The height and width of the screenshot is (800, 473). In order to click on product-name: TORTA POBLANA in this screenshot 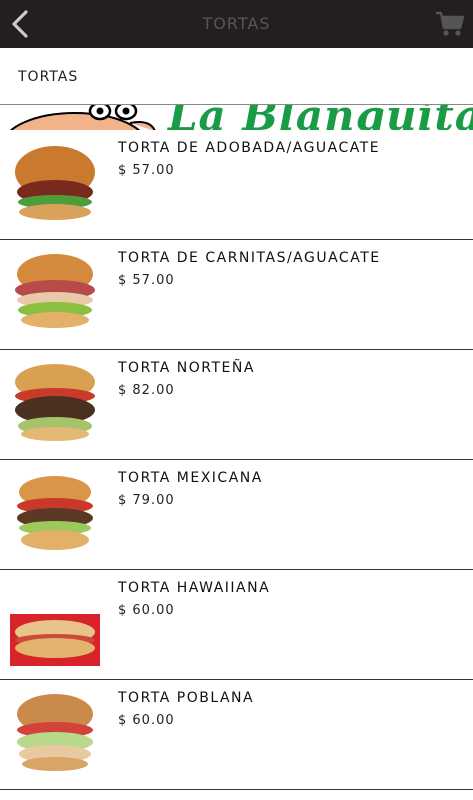, I will do `click(186, 698)`.